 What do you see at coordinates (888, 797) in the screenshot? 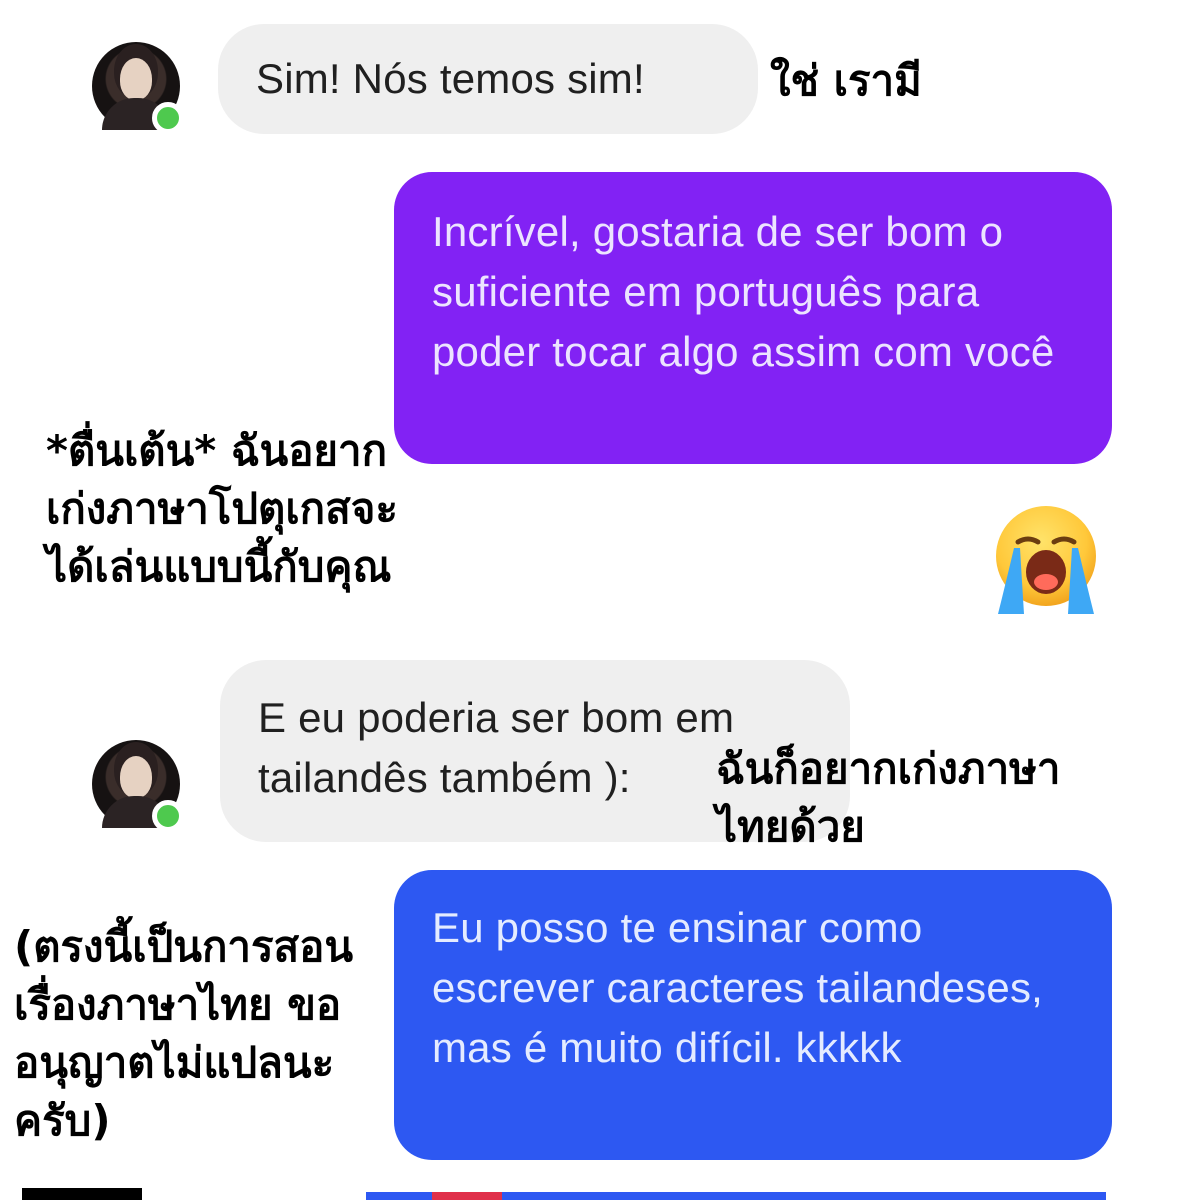
I see `translation-note: ฉันก็อยากเก่งภาษา ไทยด้วย` at bounding box center [888, 797].